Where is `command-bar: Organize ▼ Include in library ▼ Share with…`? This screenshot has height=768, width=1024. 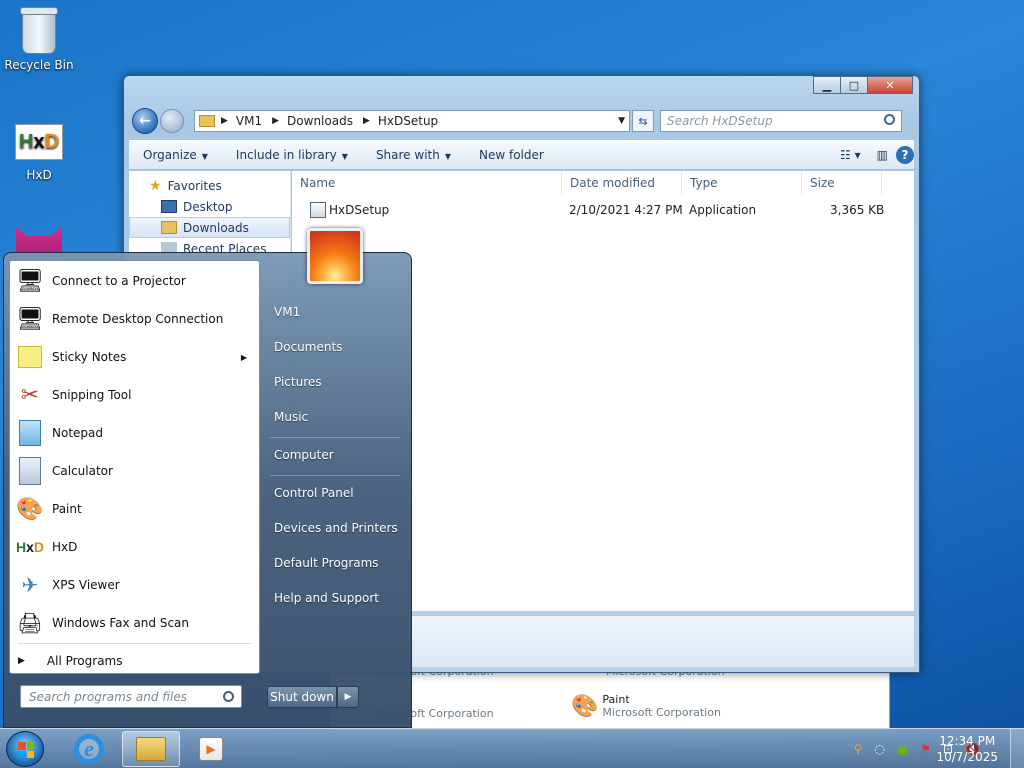 command-bar: Organize ▼ Include in library ▼ Share with… is located at coordinates (521, 155).